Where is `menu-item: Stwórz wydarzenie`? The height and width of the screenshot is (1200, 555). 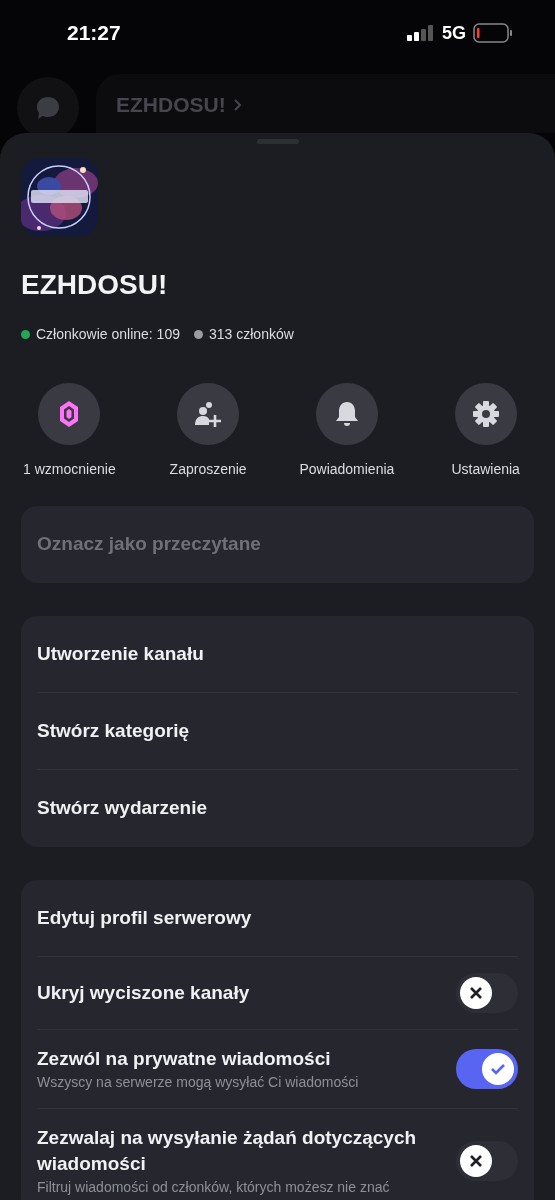 menu-item: Stwórz wydarzenie is located at coordinates (277, 808).